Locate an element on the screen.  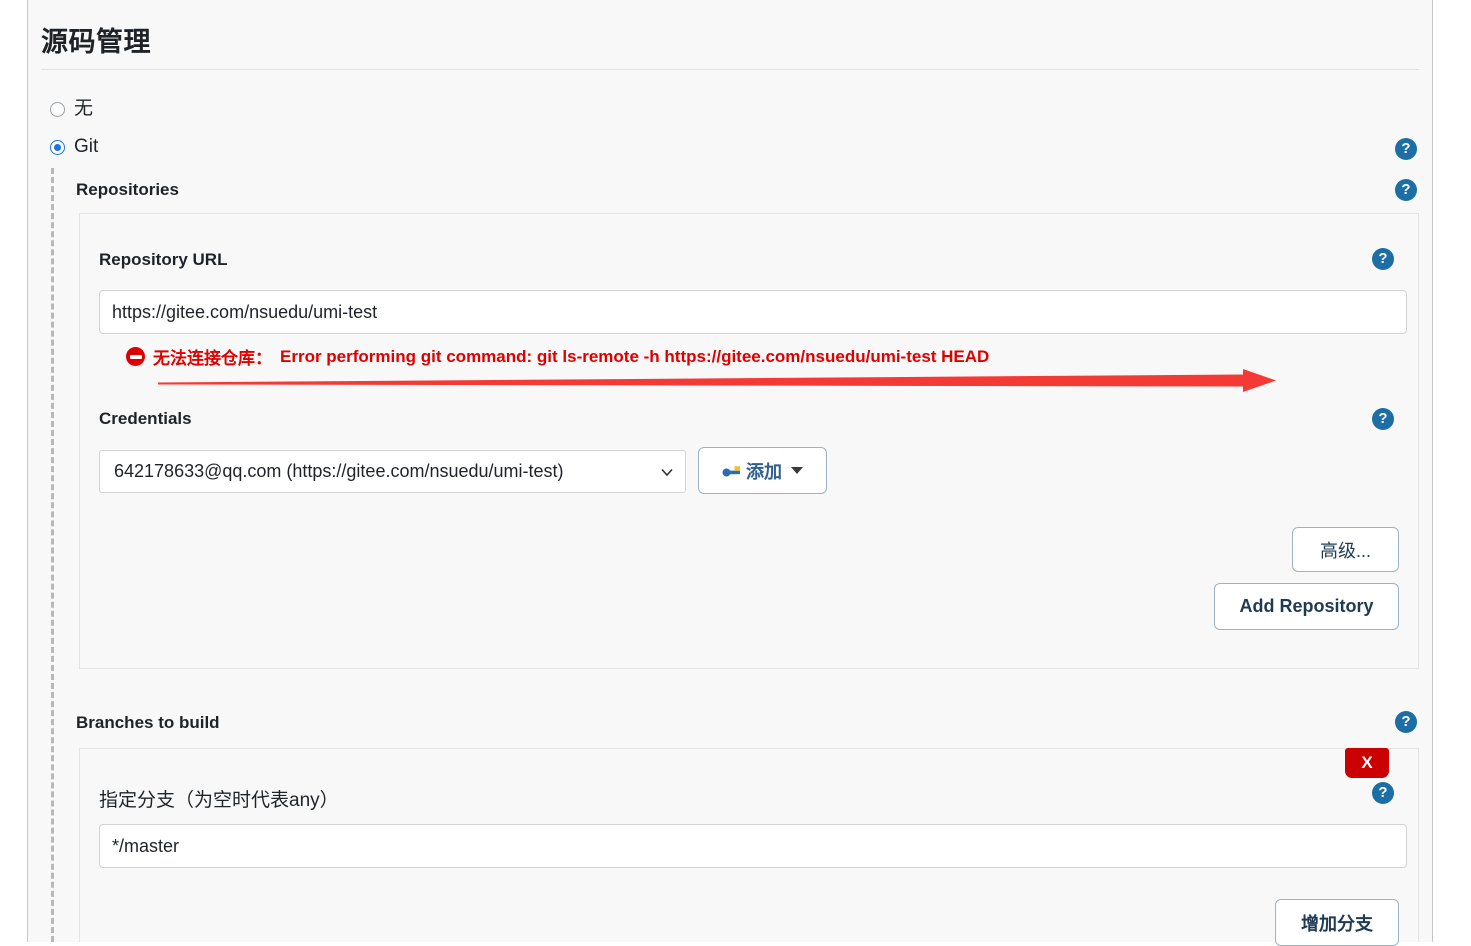
section-heading: 源码管理 is located at coordinates (730, 48).